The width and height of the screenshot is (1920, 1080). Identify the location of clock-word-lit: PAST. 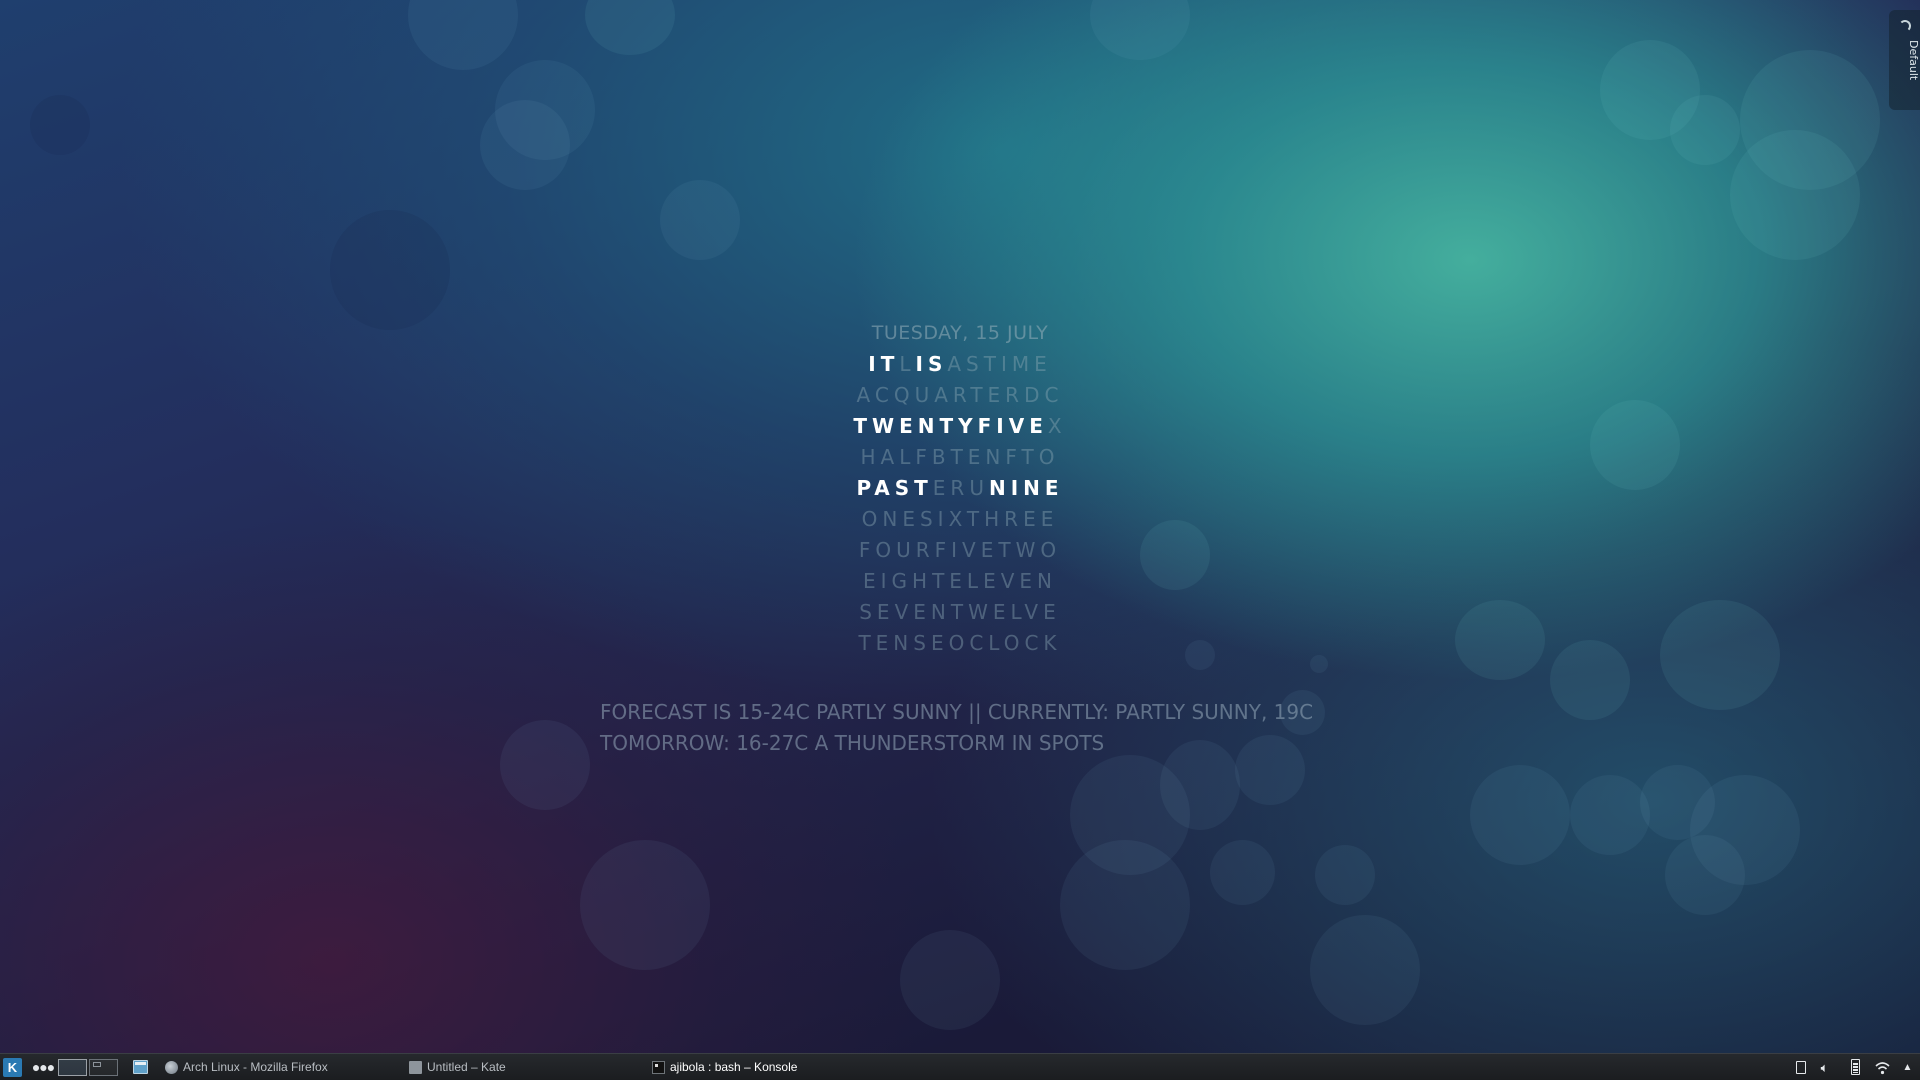
(894, 488).